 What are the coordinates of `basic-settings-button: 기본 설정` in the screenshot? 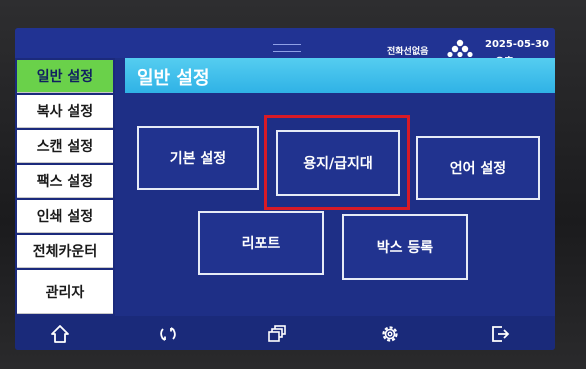 It's located at (198, 158).